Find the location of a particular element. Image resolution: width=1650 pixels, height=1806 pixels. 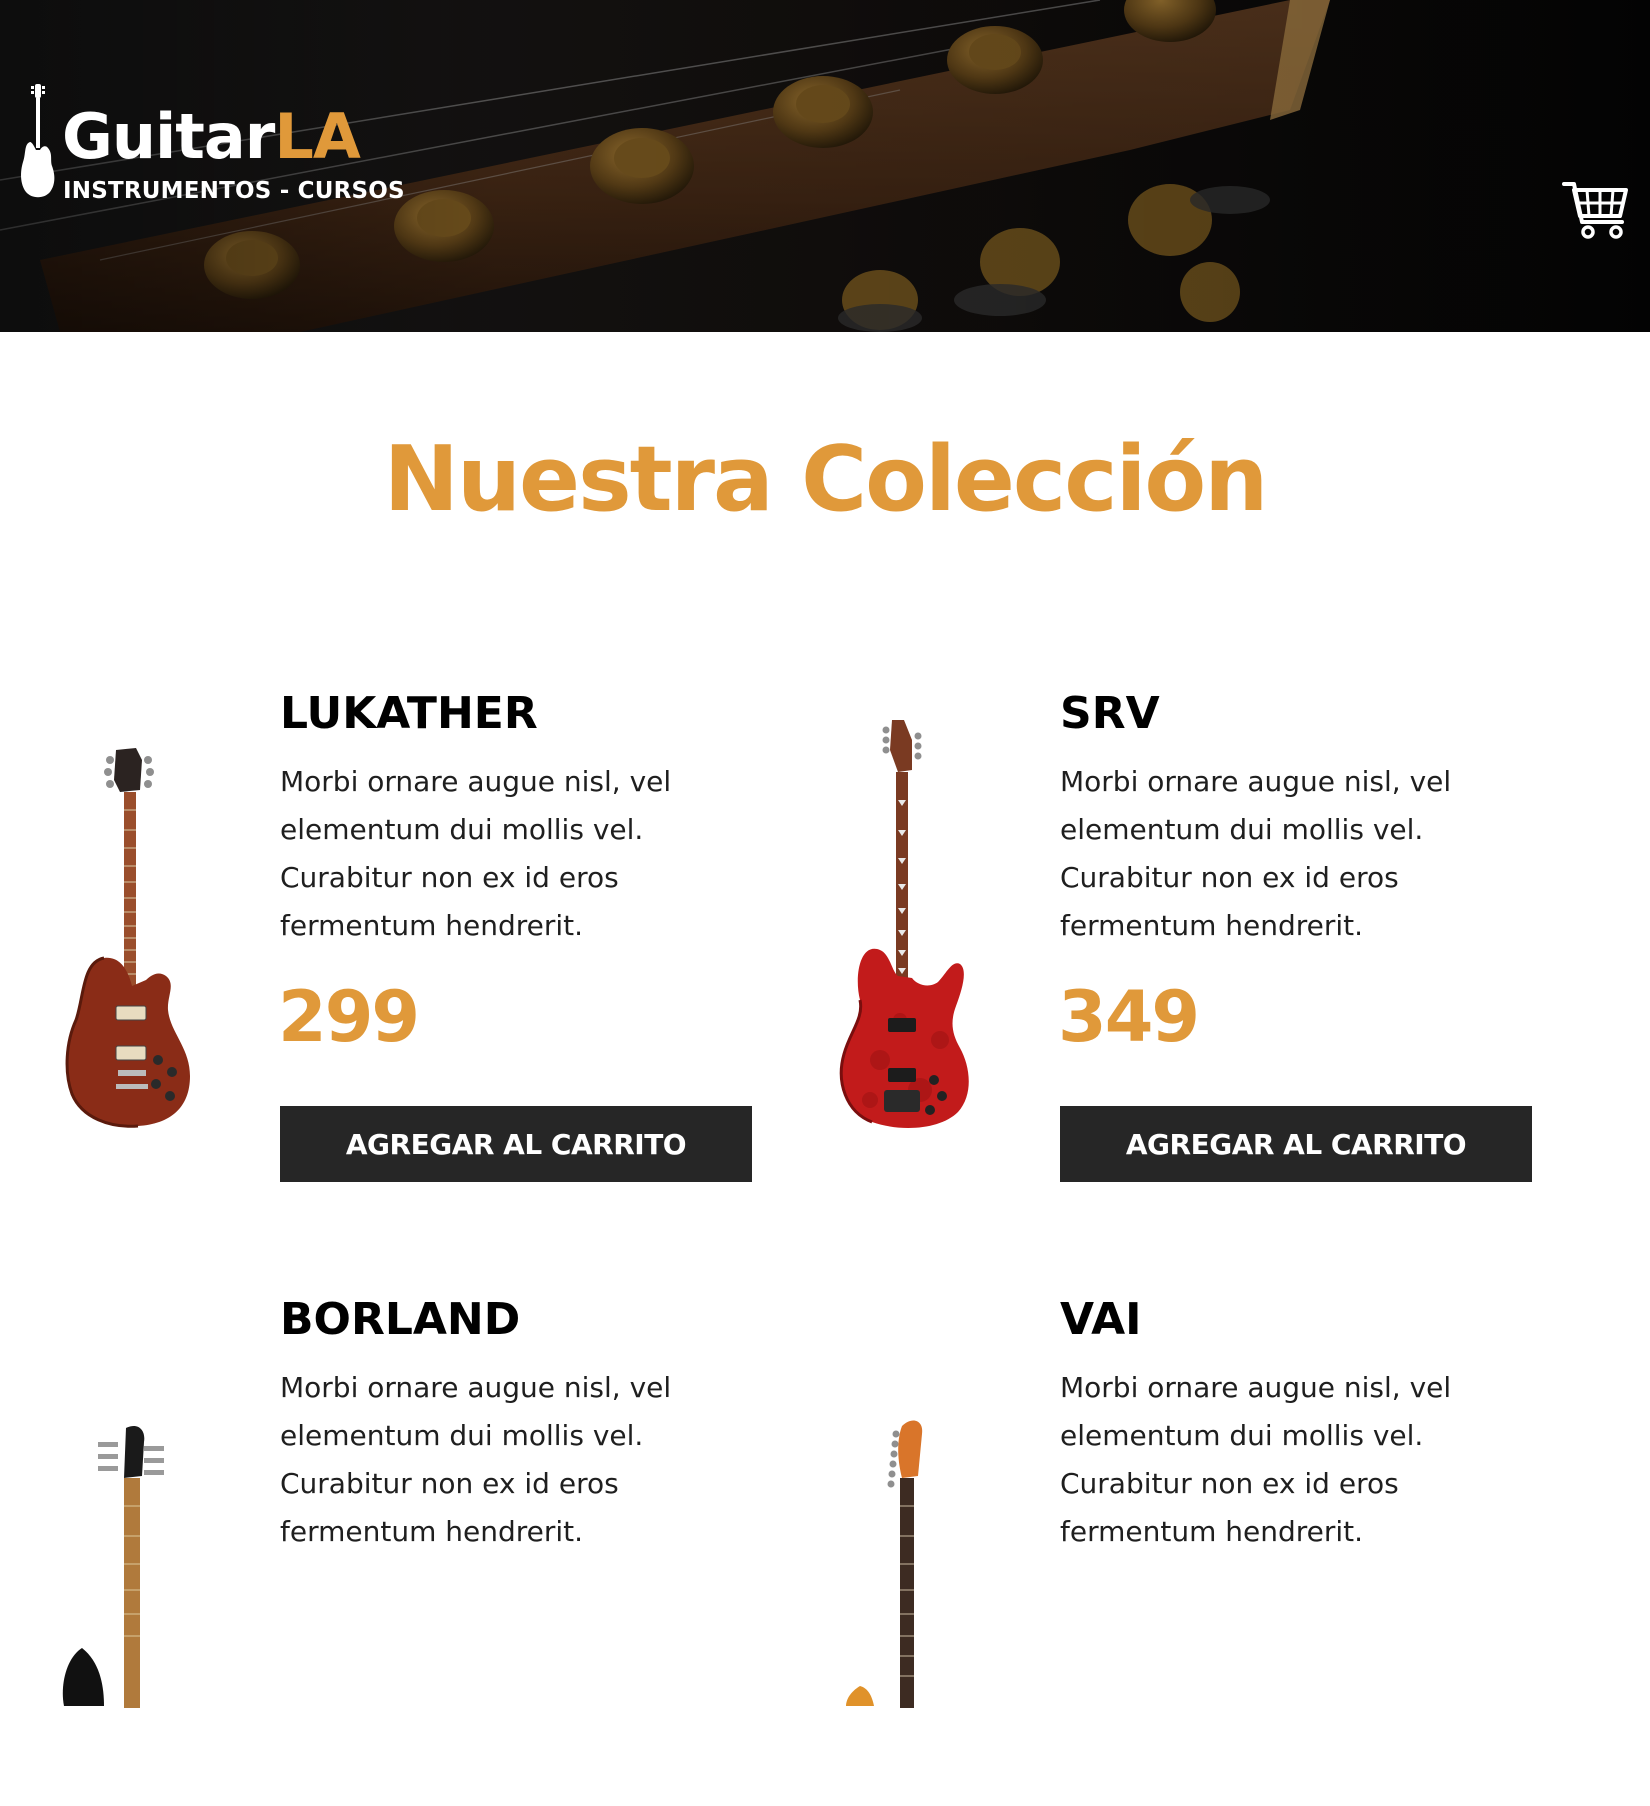

brand-tagline: INSTRUMENTOS - CURSOS is located at coordinates (234, 191).